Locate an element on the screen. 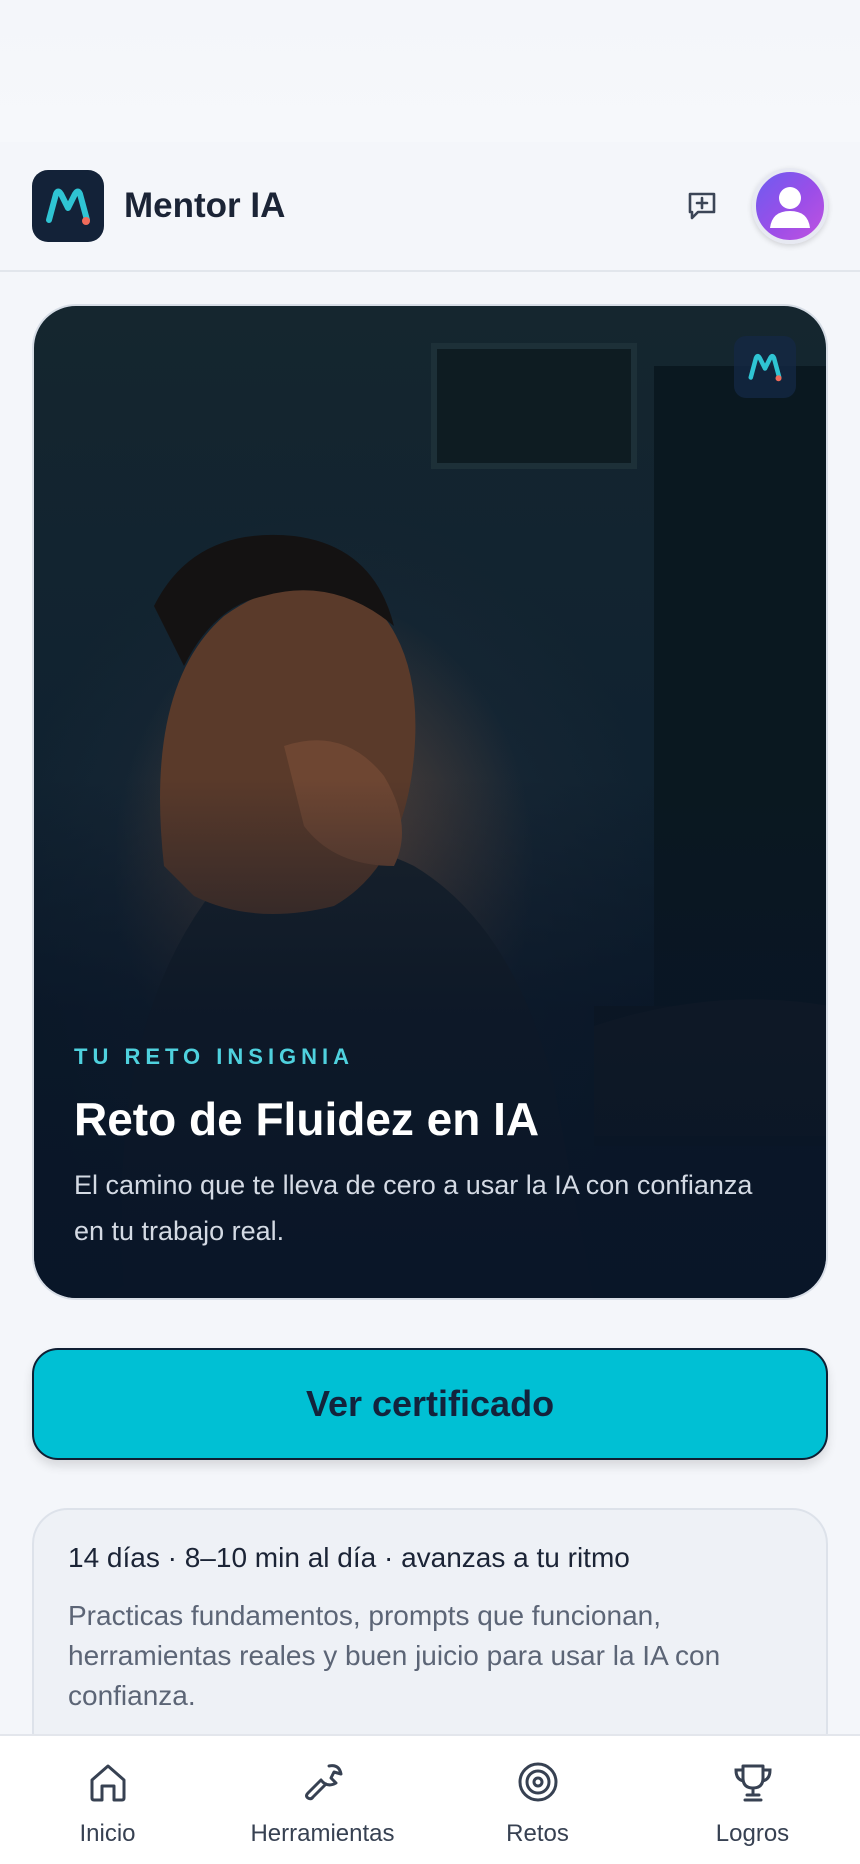 The height and width of the screenshot is (1864, 860). wrench-icon is located at coordinates (323, 1782).